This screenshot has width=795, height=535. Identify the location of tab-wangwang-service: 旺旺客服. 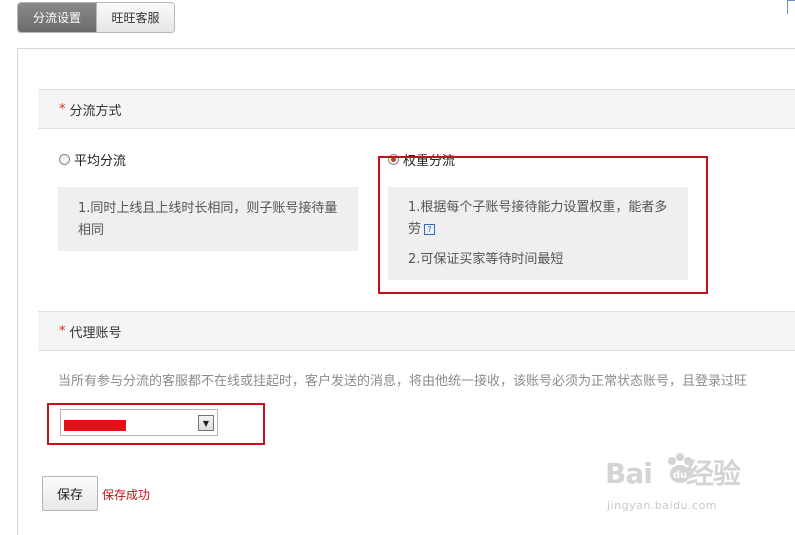
(135, 17).